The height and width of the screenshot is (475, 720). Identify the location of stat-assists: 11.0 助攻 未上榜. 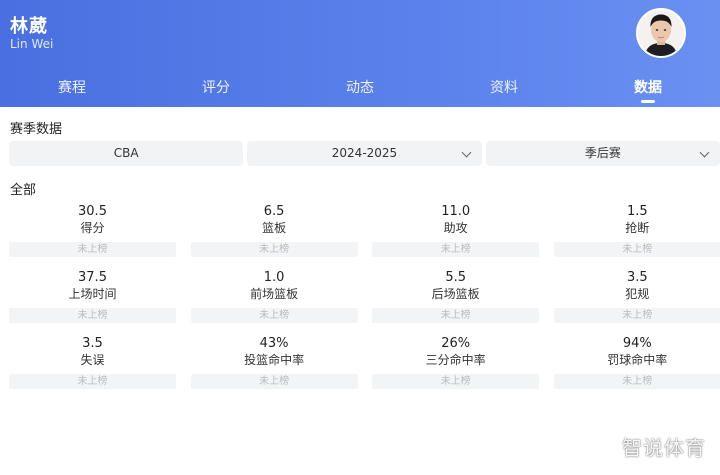
(456, 231).